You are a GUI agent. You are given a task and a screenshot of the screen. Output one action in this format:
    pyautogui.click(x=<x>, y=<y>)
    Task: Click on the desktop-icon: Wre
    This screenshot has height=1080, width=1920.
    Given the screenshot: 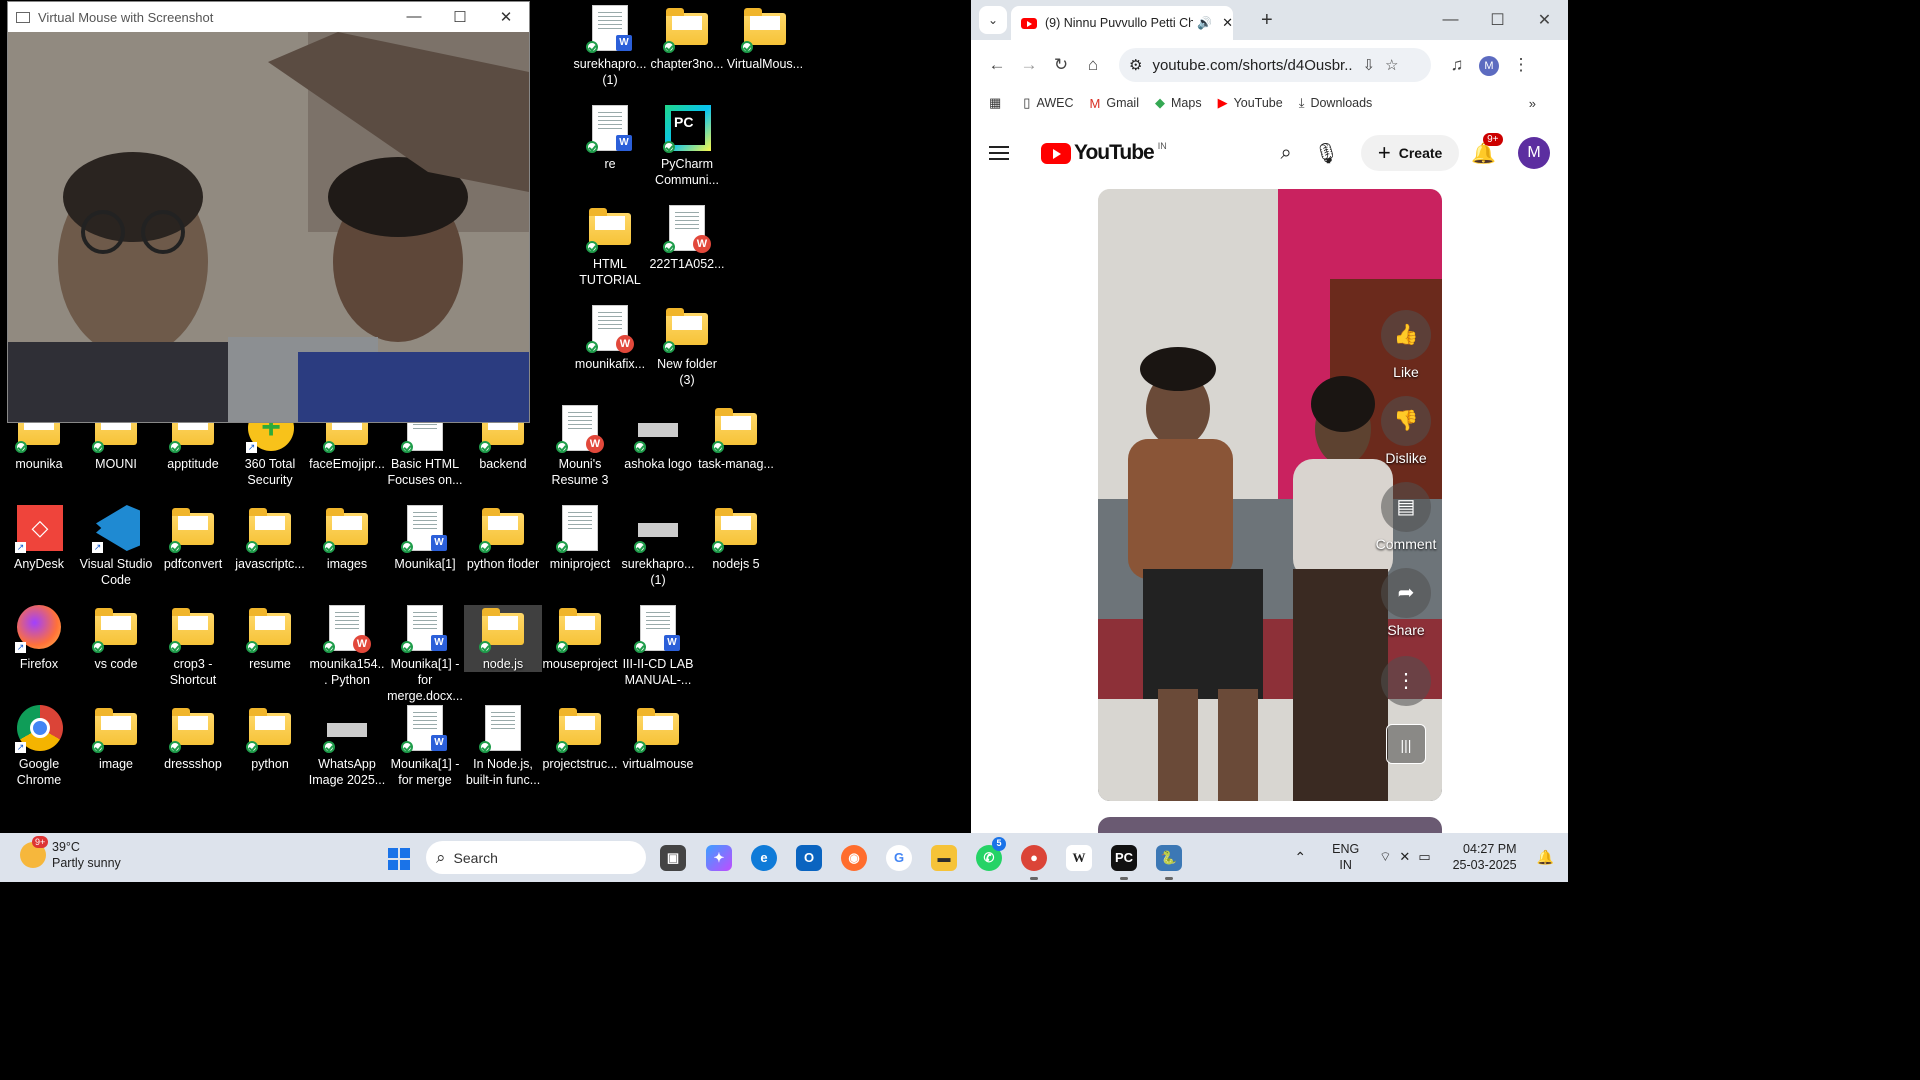 What is the action you would take?
    pyautogui.click(x=610, y=138)
    